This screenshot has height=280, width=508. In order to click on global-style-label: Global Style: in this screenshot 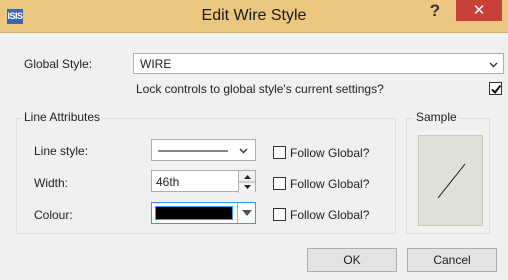, I will do `click(58, 64)`.